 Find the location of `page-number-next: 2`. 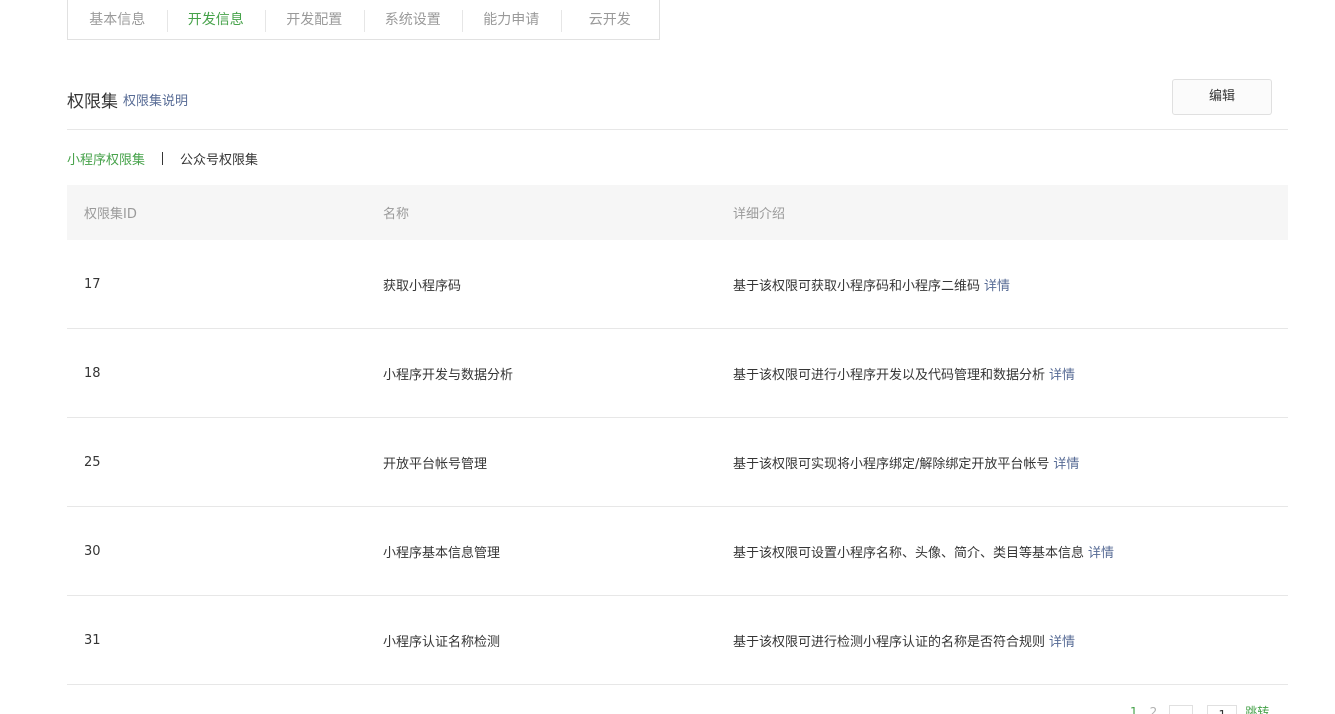

page-number-next: 2 is located at coordinates (1154, 709).